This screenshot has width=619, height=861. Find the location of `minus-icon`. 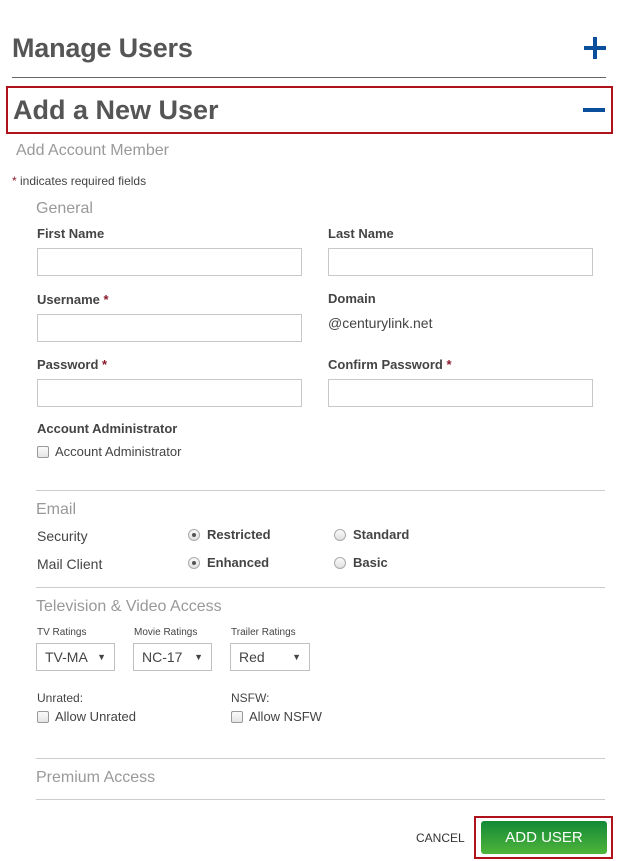

minus-icon is located at coordinates (594, 110).